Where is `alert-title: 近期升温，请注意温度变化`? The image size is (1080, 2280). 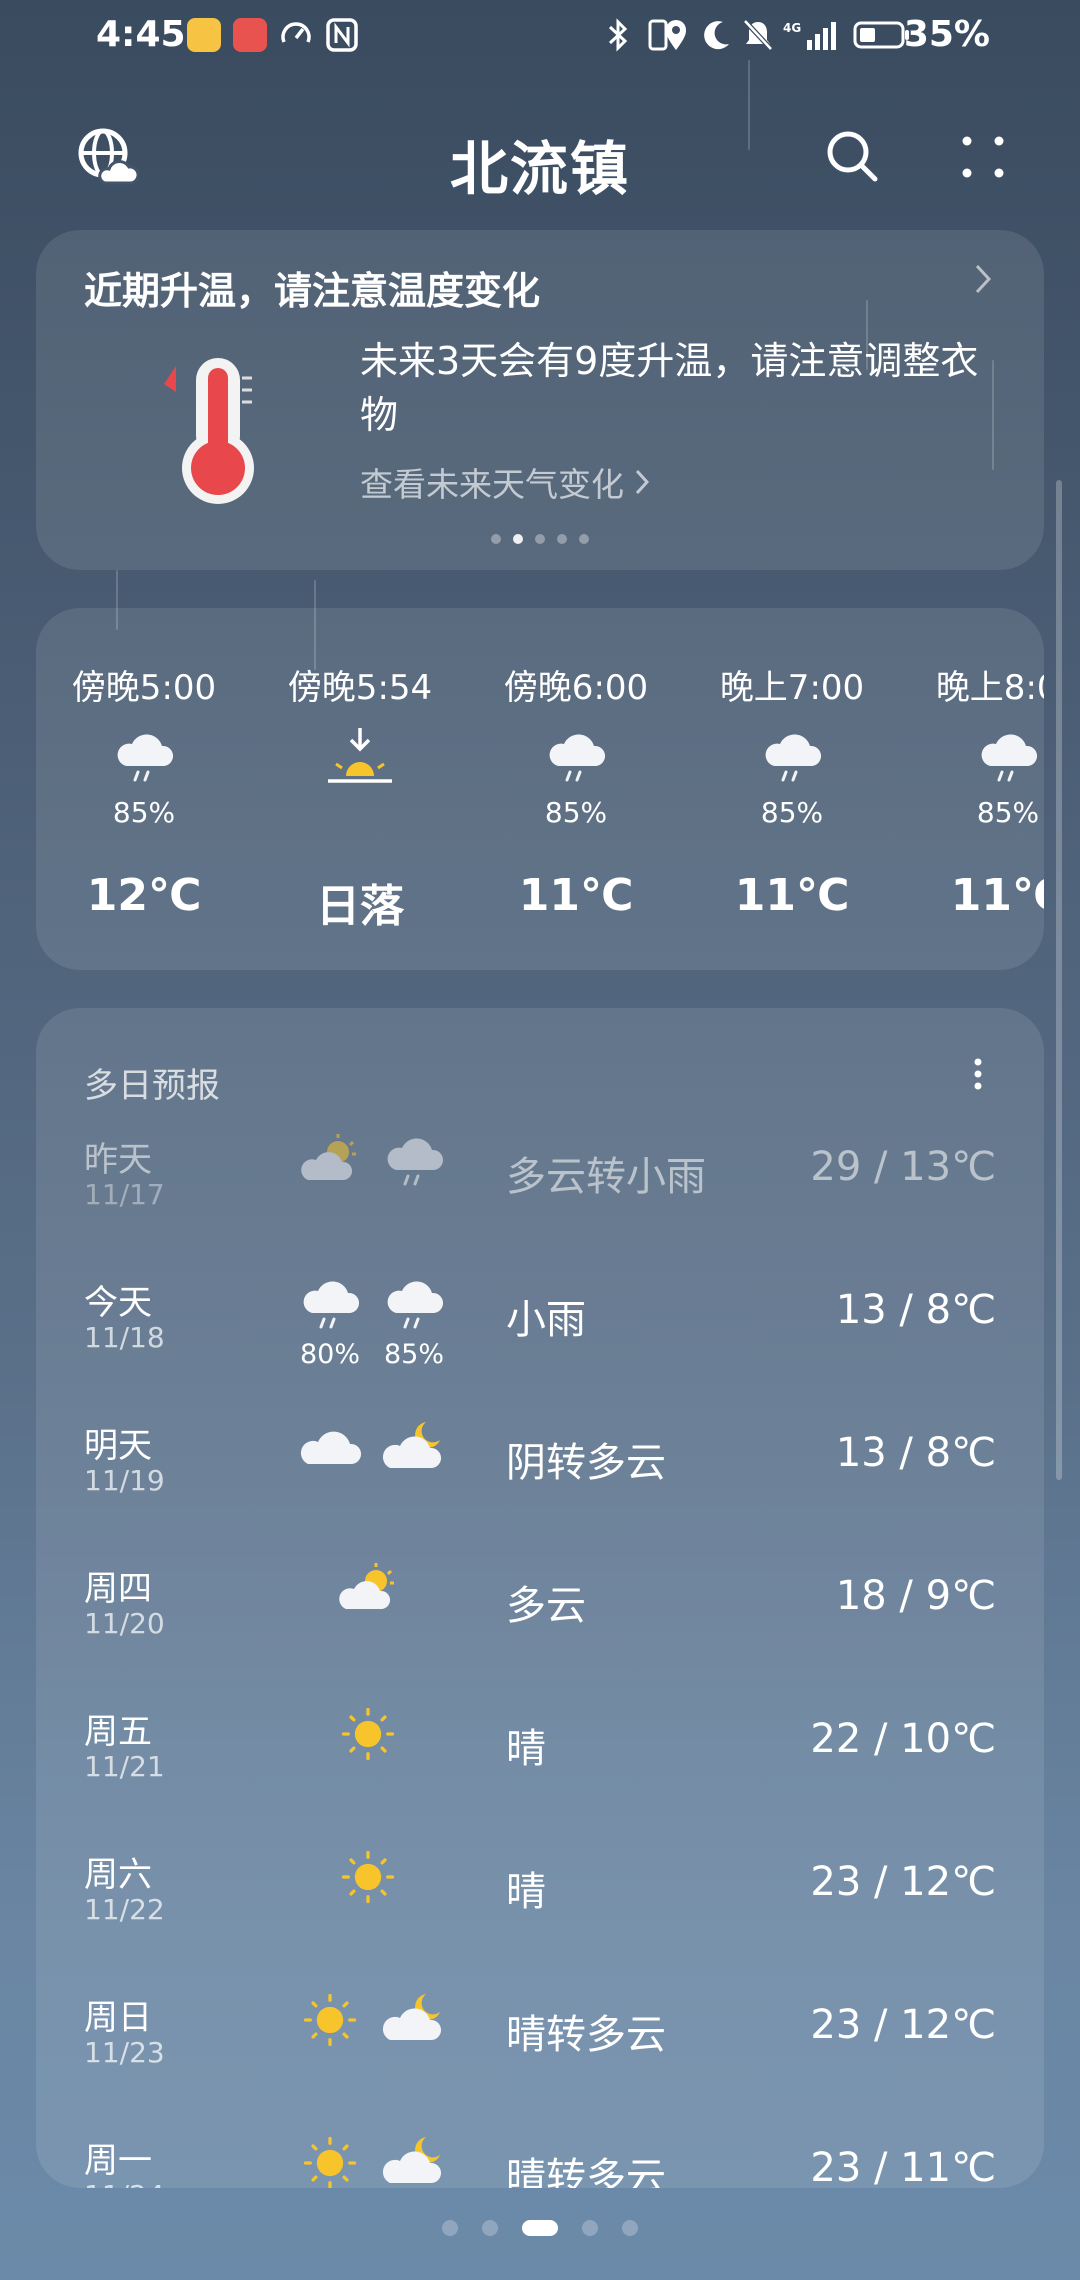 alert-title: 近期升温，请注意温度变化 is located at coordinates (312, 291).